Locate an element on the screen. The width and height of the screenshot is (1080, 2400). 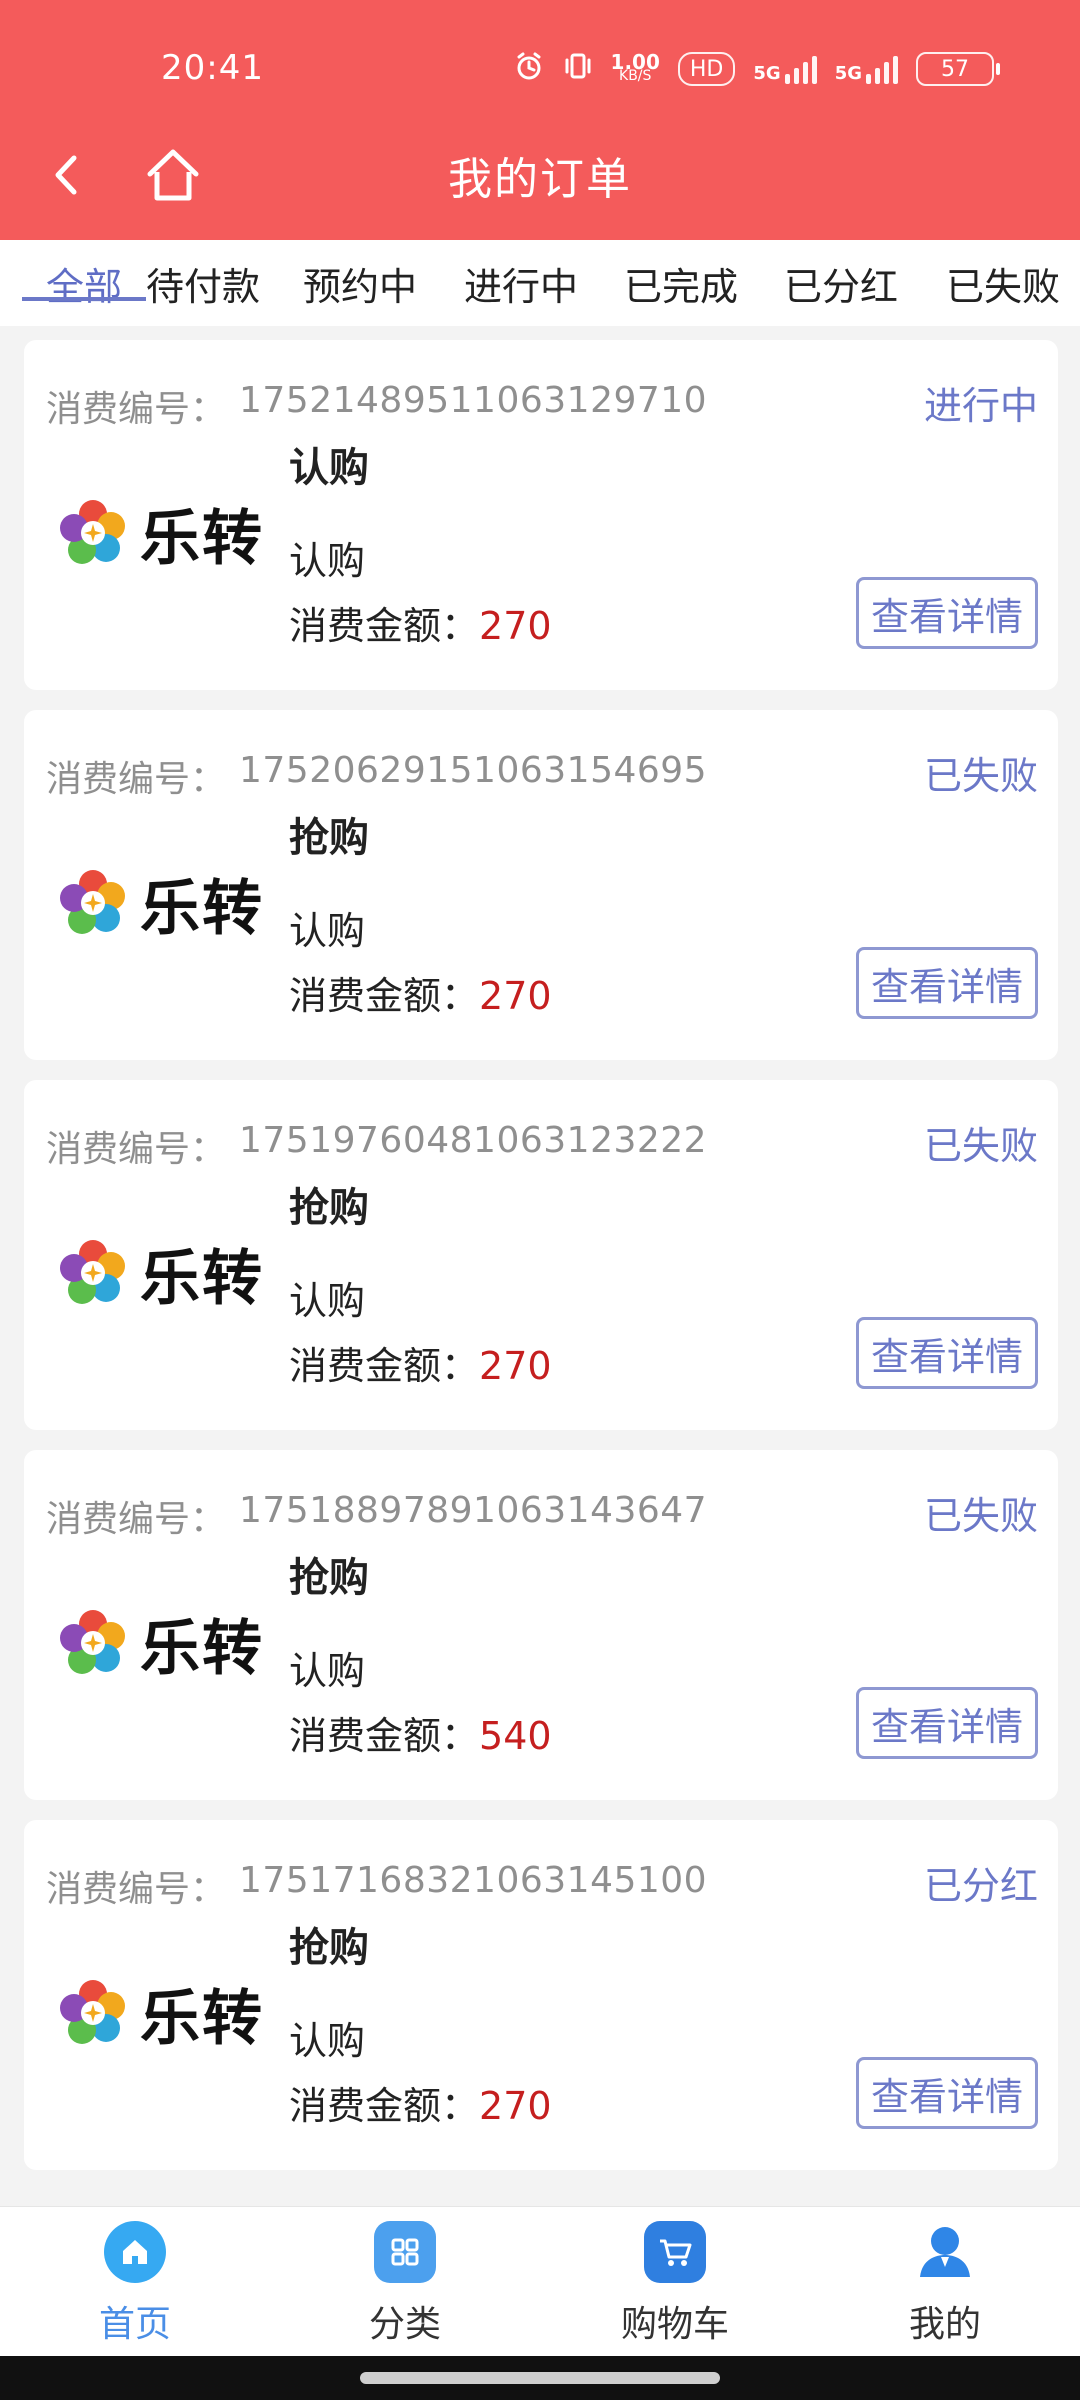
status-time: 20:41 is located at coordinates (212, 68).